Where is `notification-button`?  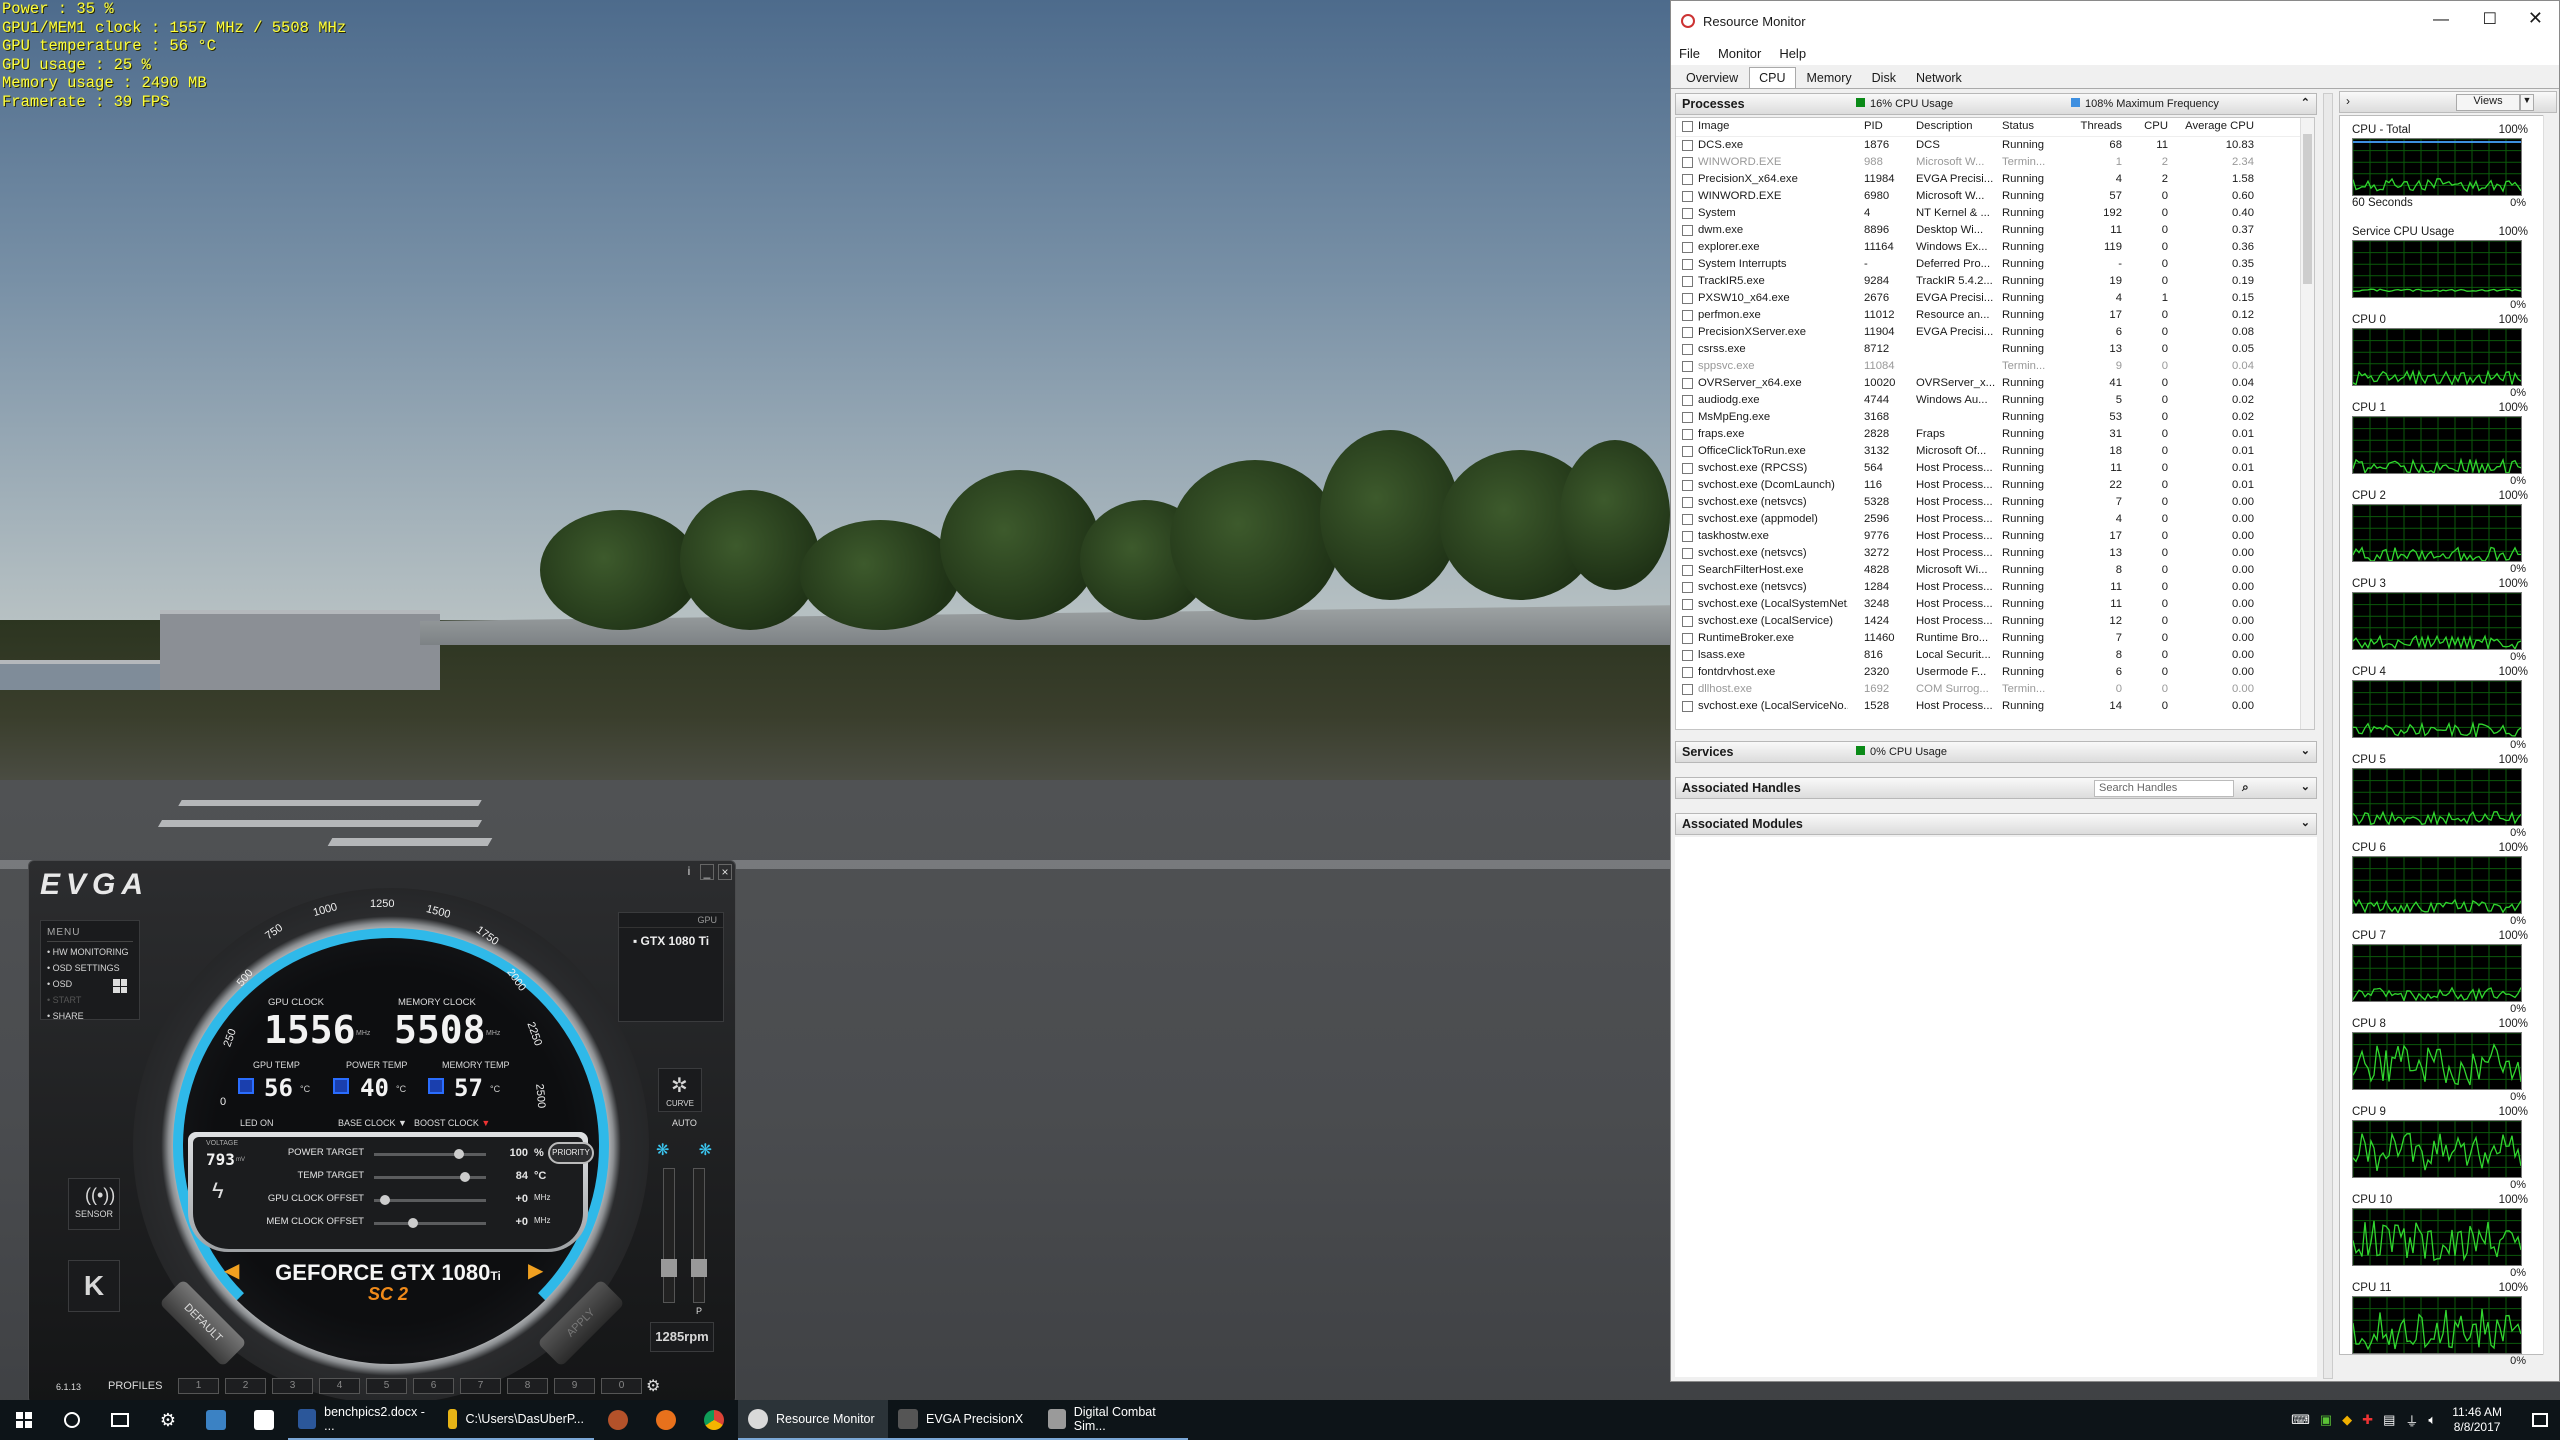
notification-button is located at coordinates (2540, 1420).